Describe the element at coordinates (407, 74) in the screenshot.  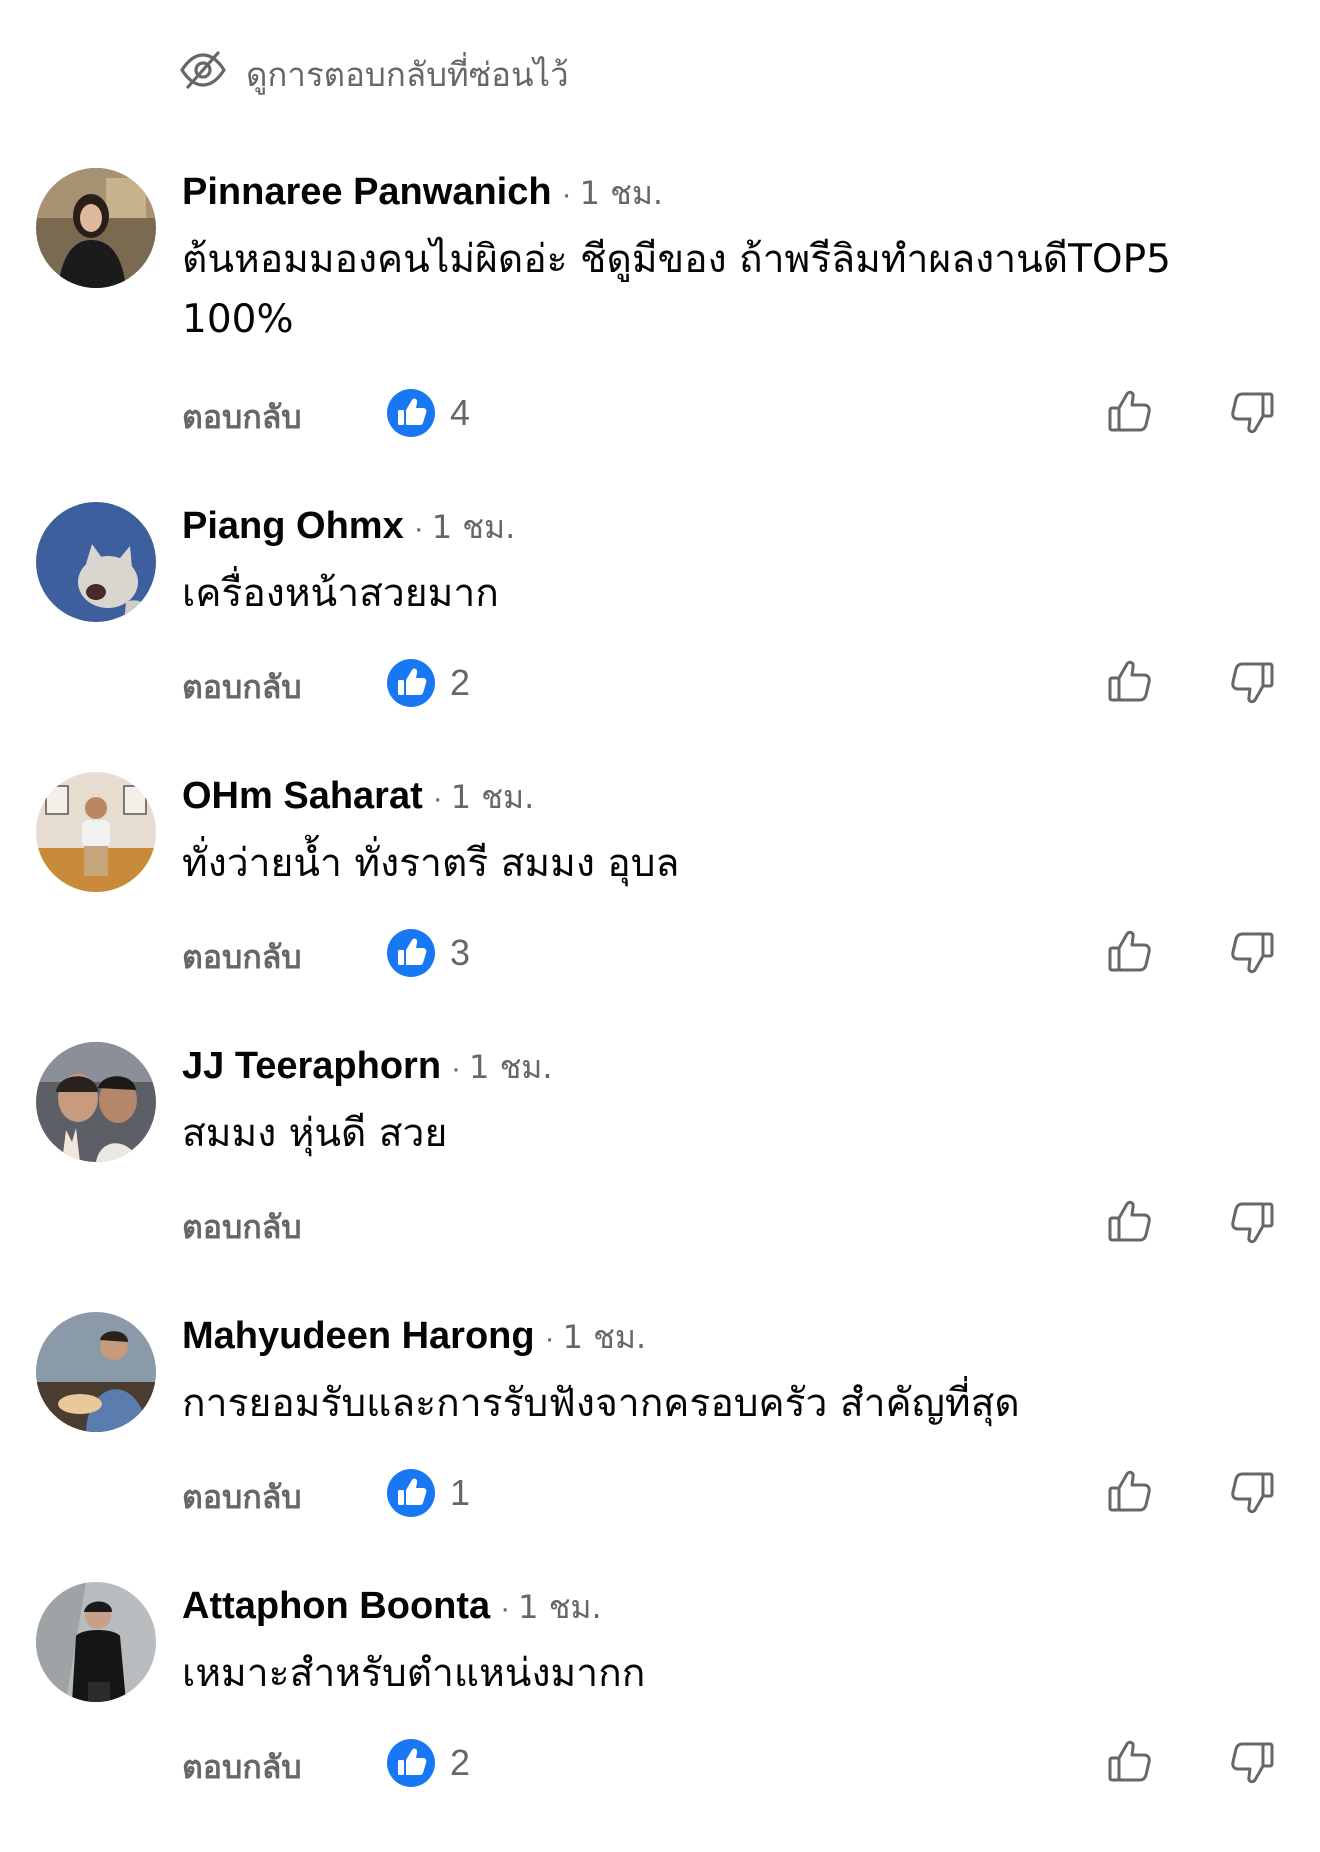
I see `view-hidden-replies-label: ดูการตอบกลับที่ซ่อนไว้` at that location.